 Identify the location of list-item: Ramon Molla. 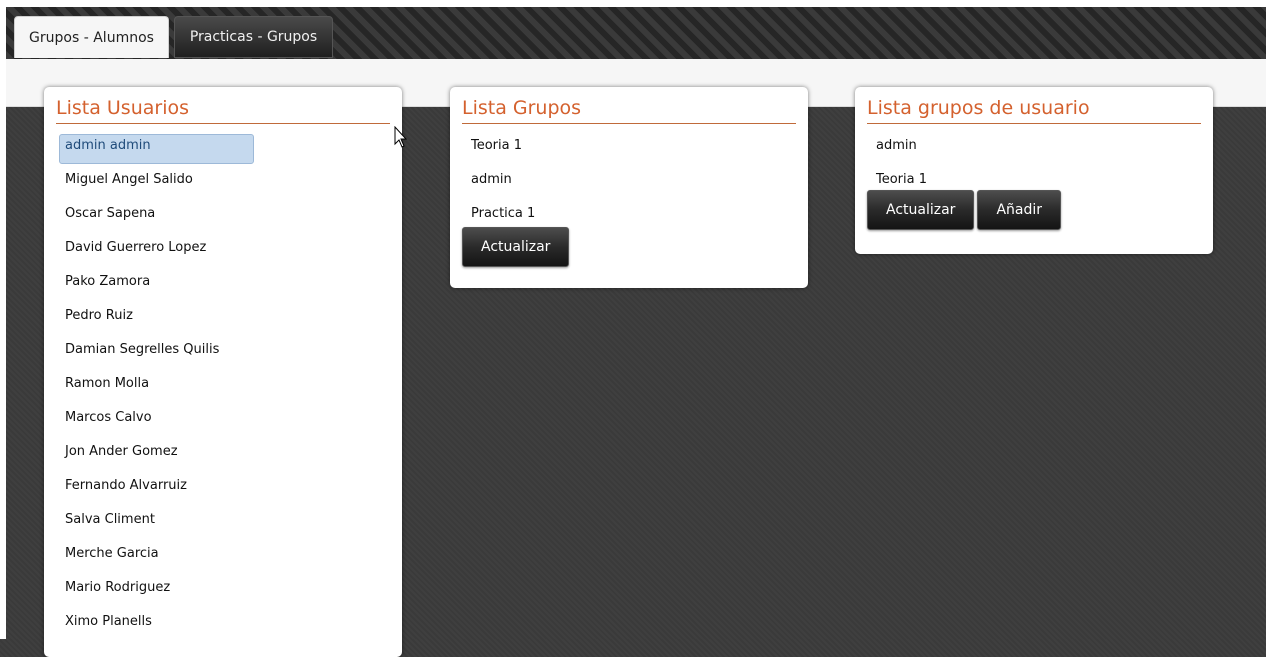
(223, 389).